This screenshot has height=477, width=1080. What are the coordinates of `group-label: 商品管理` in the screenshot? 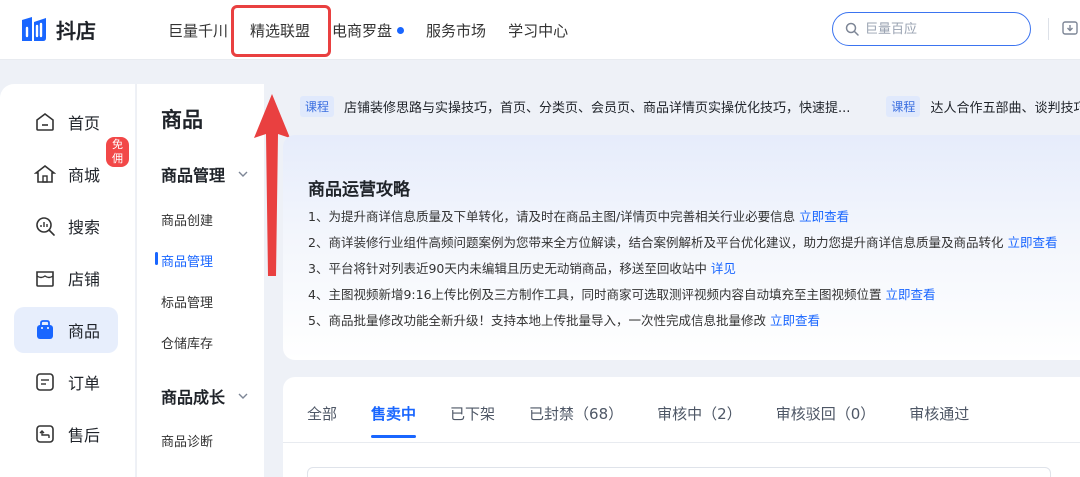 It's located at (193, 175).